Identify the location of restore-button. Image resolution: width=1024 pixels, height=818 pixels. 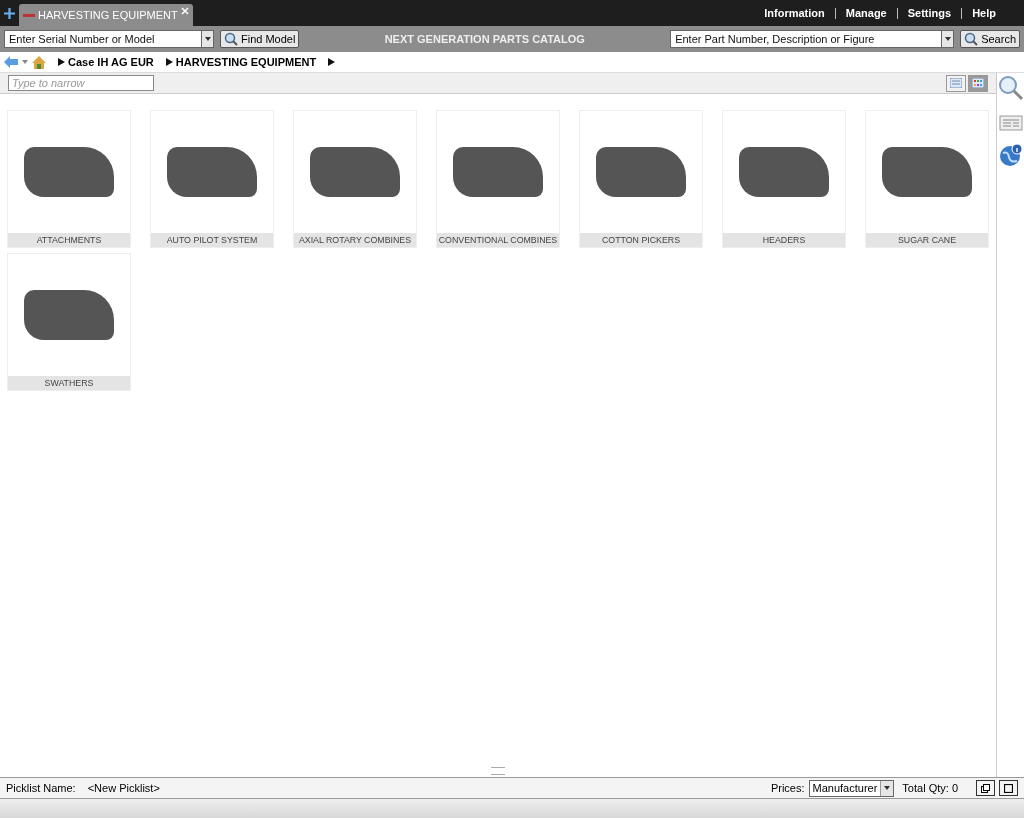
(985, 788).